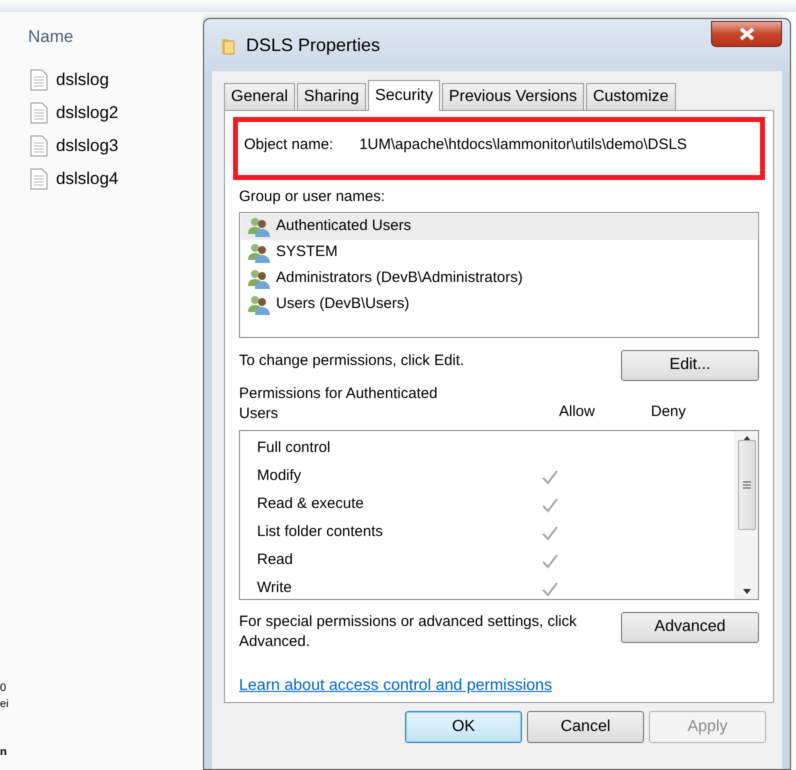 The width and height of the screenshot is (796, 770). What do you see at coordinates (289, 145) in the screenshot?
I see `object-name-label: Object name:` at bounding box center [289, 145].